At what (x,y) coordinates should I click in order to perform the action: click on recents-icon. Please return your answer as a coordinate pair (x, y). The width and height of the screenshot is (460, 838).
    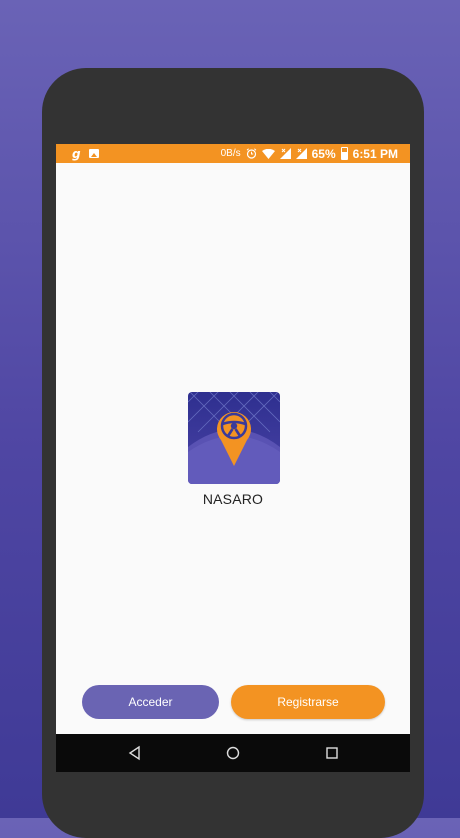
    Looking at the image, I should click on (332, 753).